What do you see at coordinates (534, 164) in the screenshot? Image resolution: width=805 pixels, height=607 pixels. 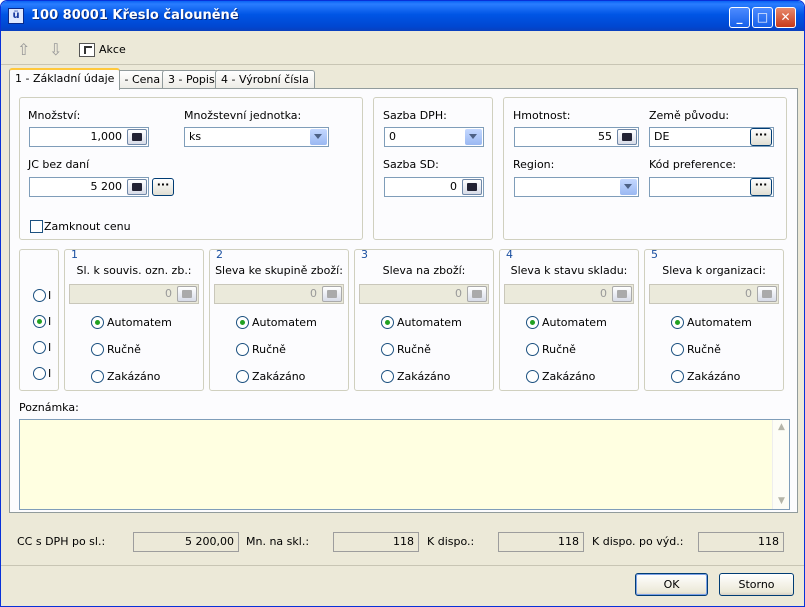 I see `region-label: Region:` at bounding box center [534, 164].